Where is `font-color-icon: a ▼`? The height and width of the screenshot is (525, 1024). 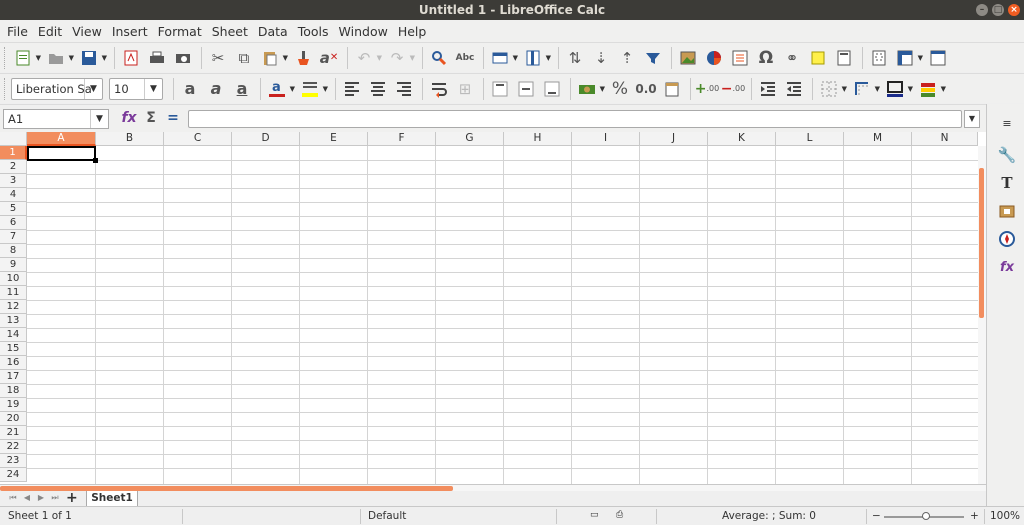
font-color-icon: a ▼ is located at coordinates (280, 89).